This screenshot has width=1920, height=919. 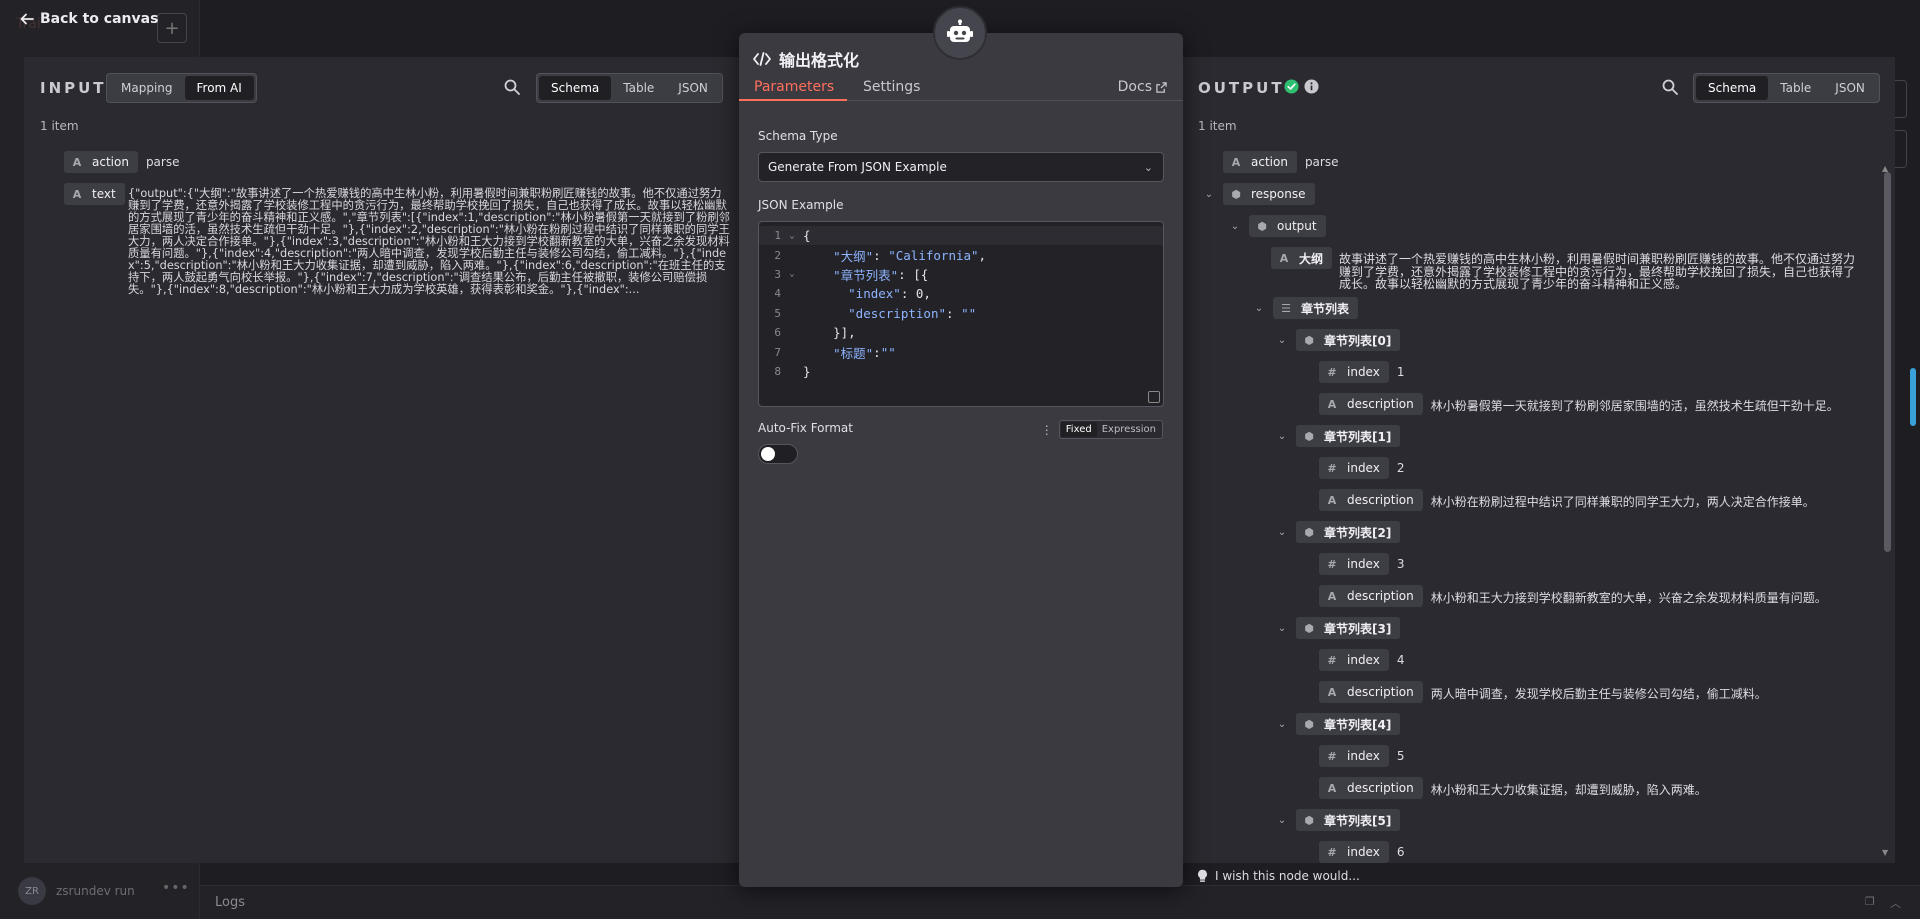 I want to click on docs-link: Docs, so click(x=1142, y=87).